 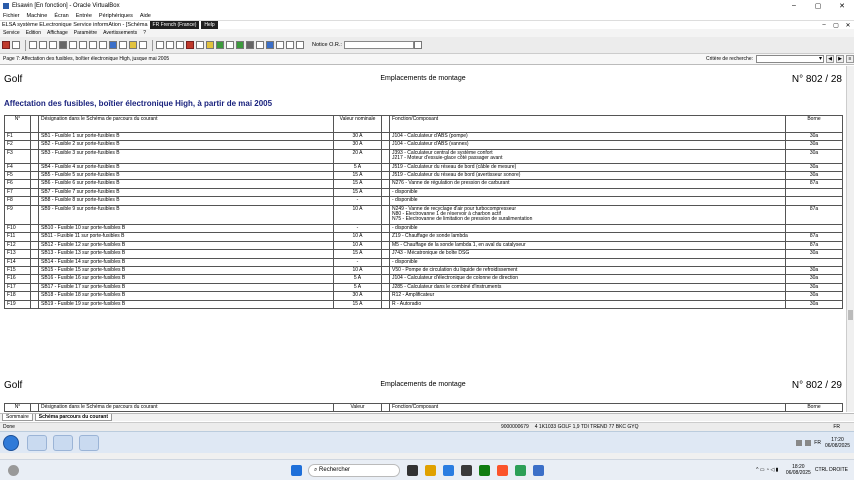 I want to click on menu-affichage: Affichage, so click(x=57, y=33).